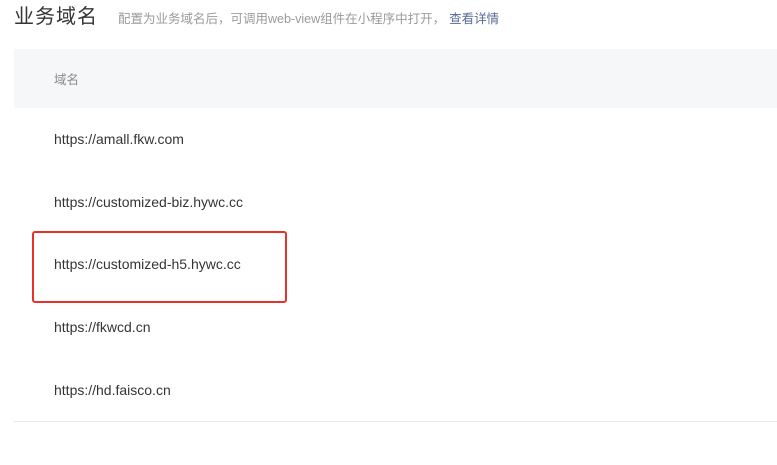 The image size is (777, 465). Describe the element at coordinates (474, 17) in the screenshot. I see `view-details-link: 查看详情` at that location.